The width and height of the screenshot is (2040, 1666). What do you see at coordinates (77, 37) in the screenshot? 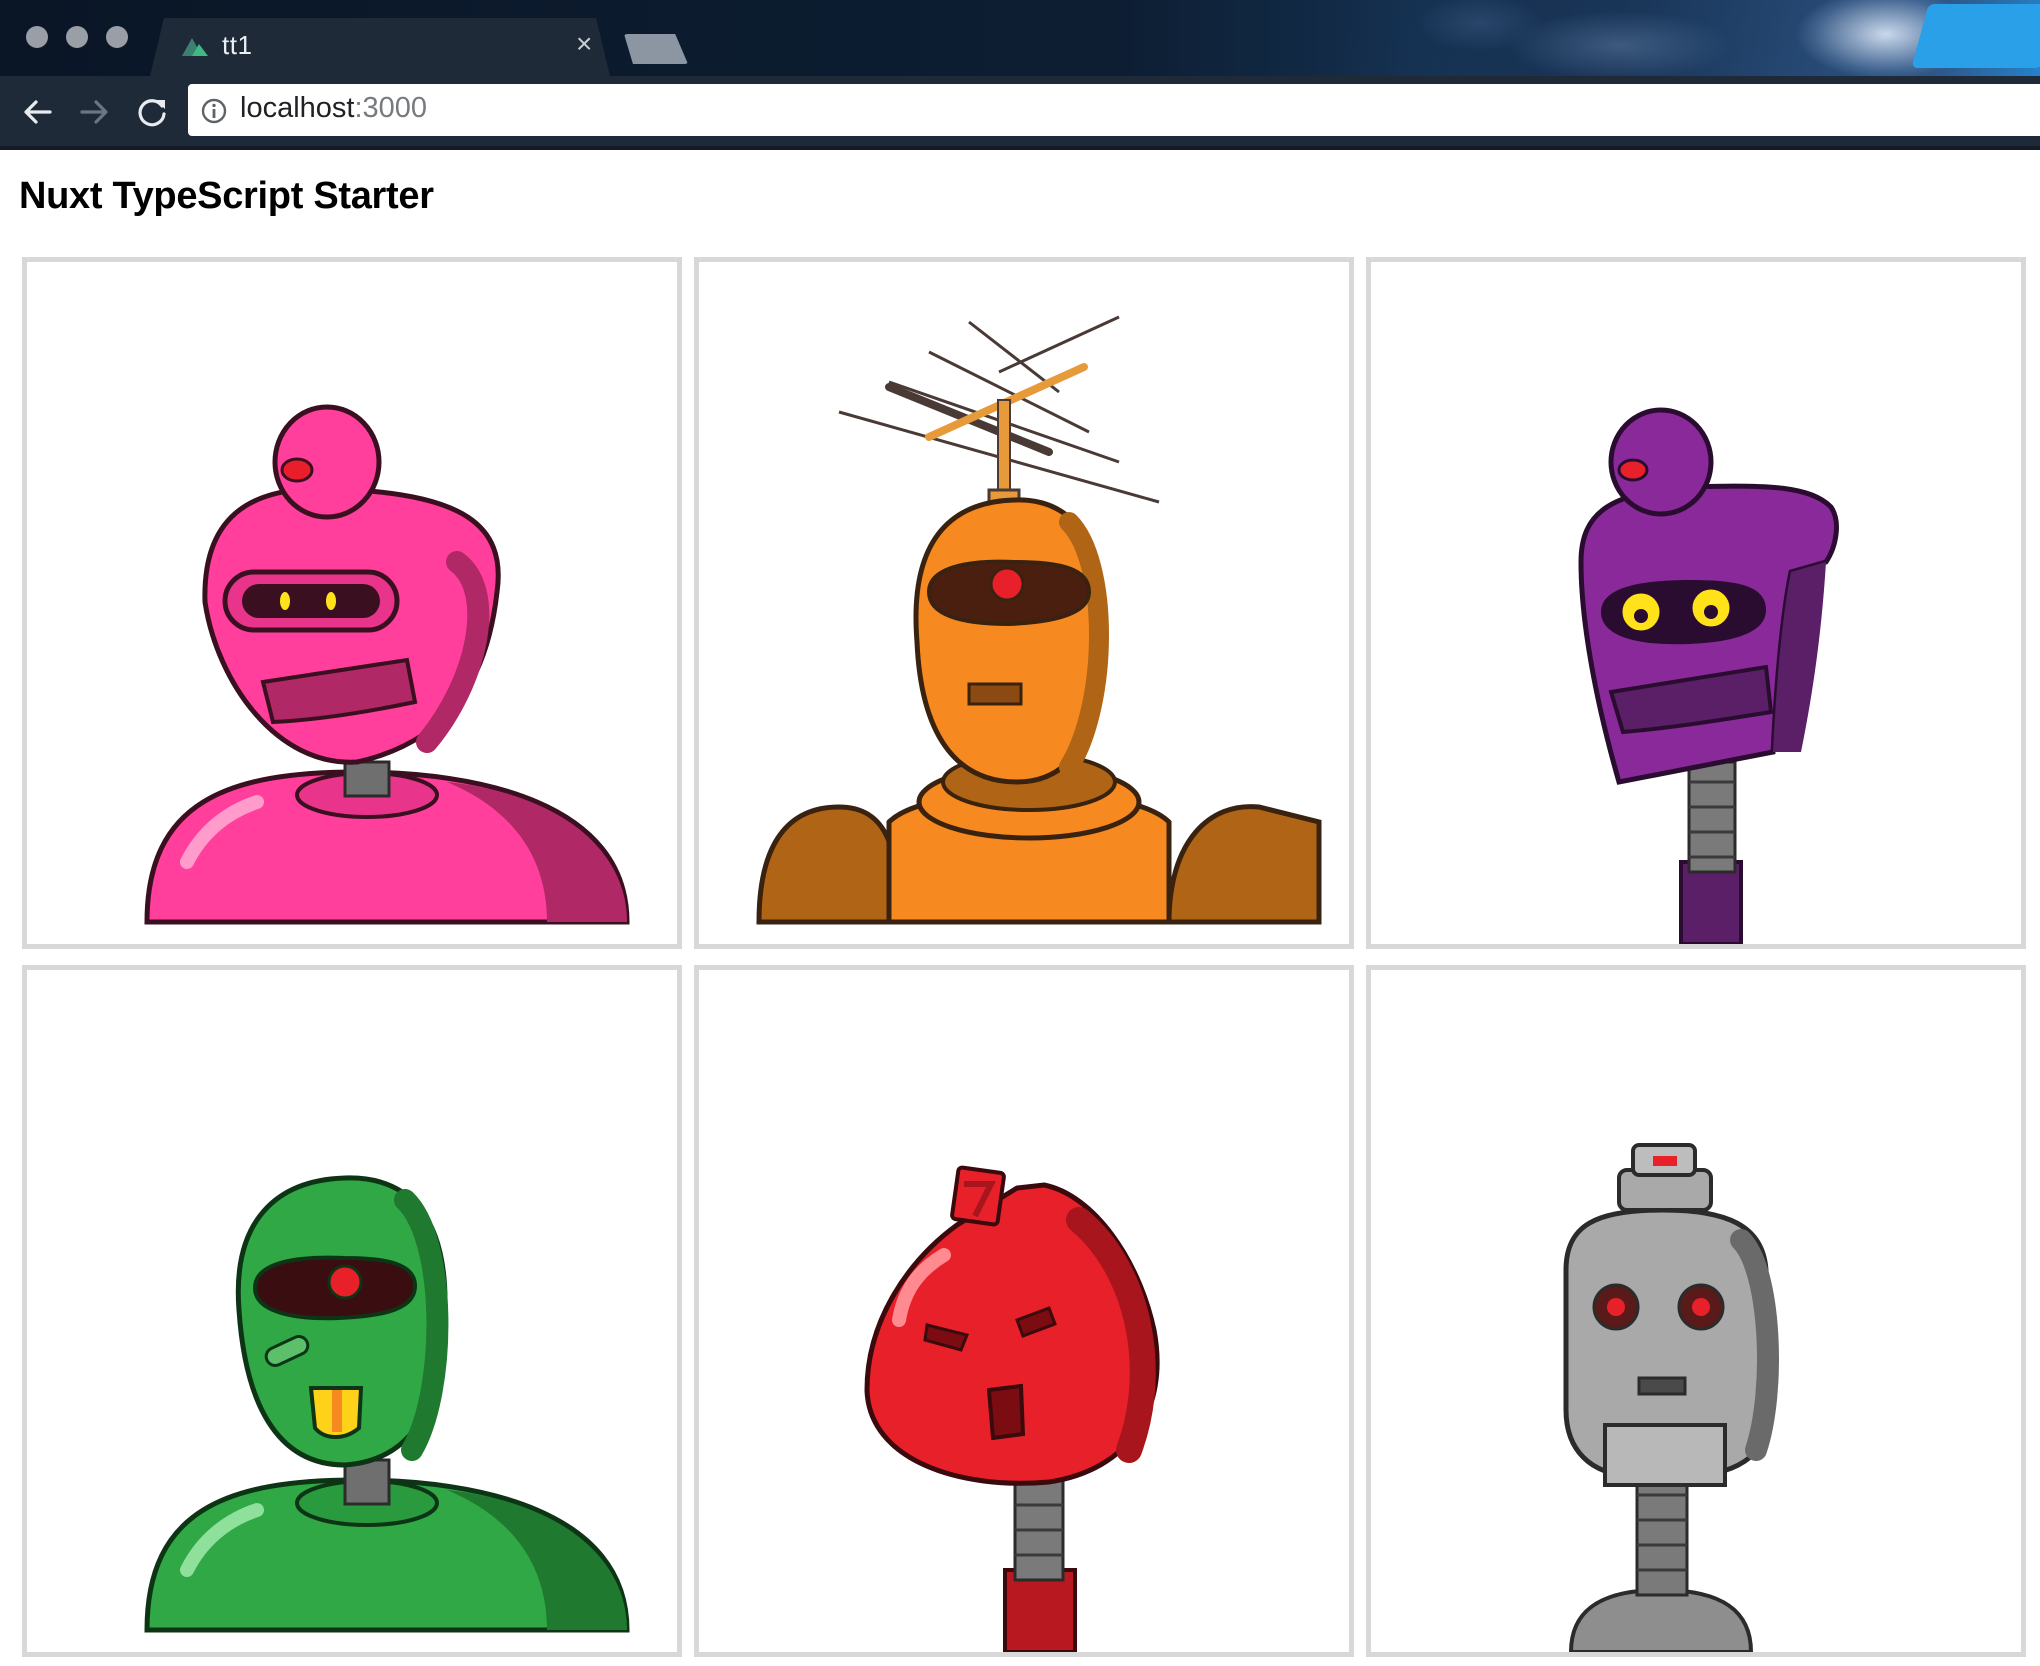
I see `window-minimize-button` at bounding box center [77, 37].